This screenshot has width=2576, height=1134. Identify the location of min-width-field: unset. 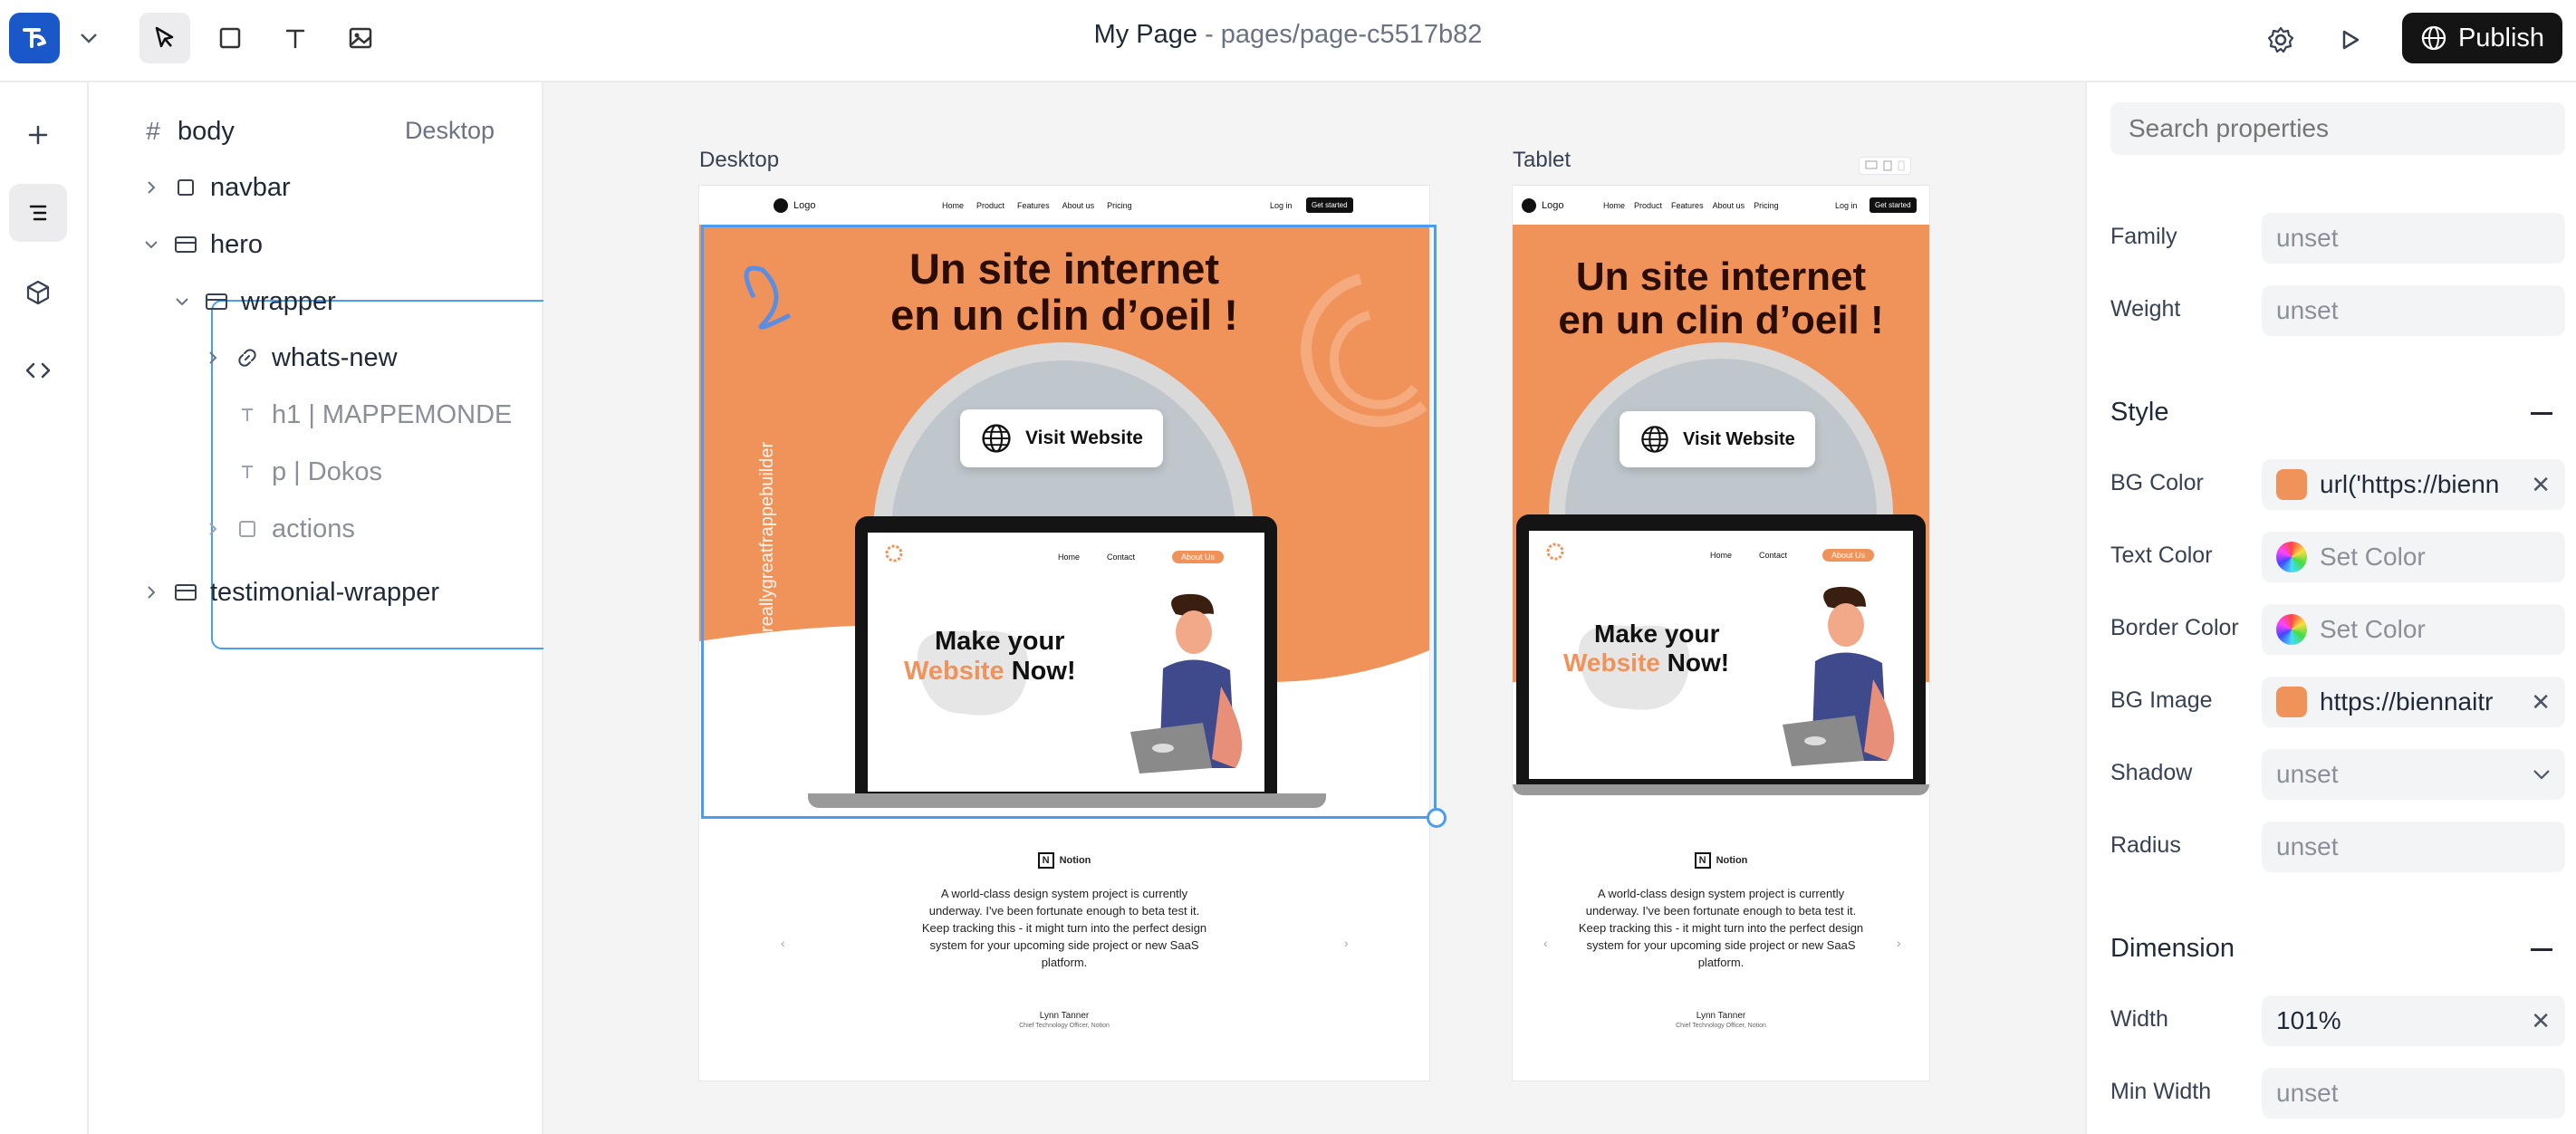
(2413, 1094).